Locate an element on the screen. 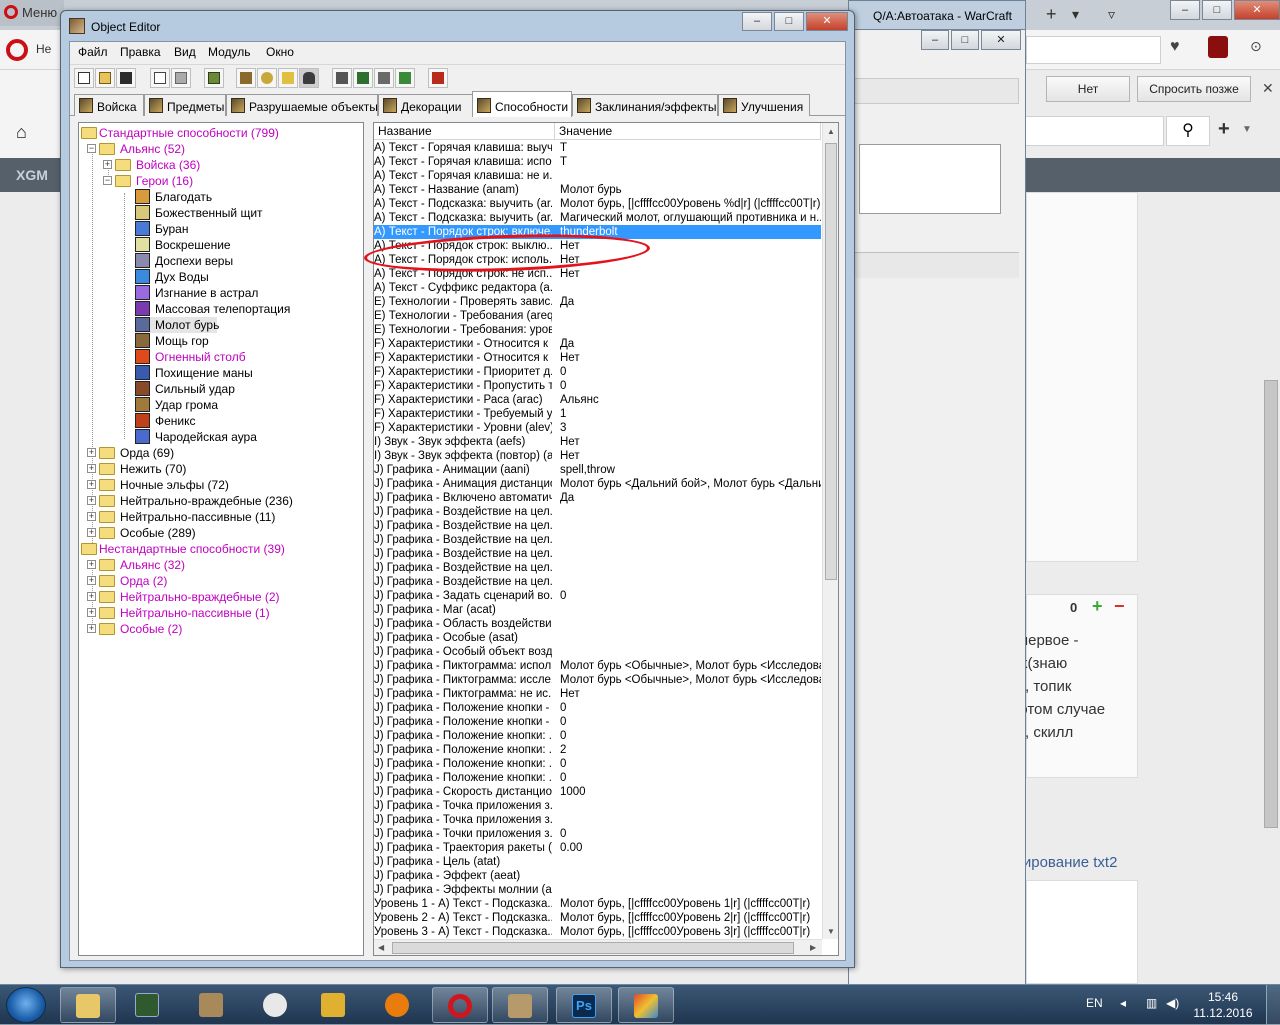 This screenshot has height=1025, width=1280. page-scrollbar is located at coordinates (1271, 604).